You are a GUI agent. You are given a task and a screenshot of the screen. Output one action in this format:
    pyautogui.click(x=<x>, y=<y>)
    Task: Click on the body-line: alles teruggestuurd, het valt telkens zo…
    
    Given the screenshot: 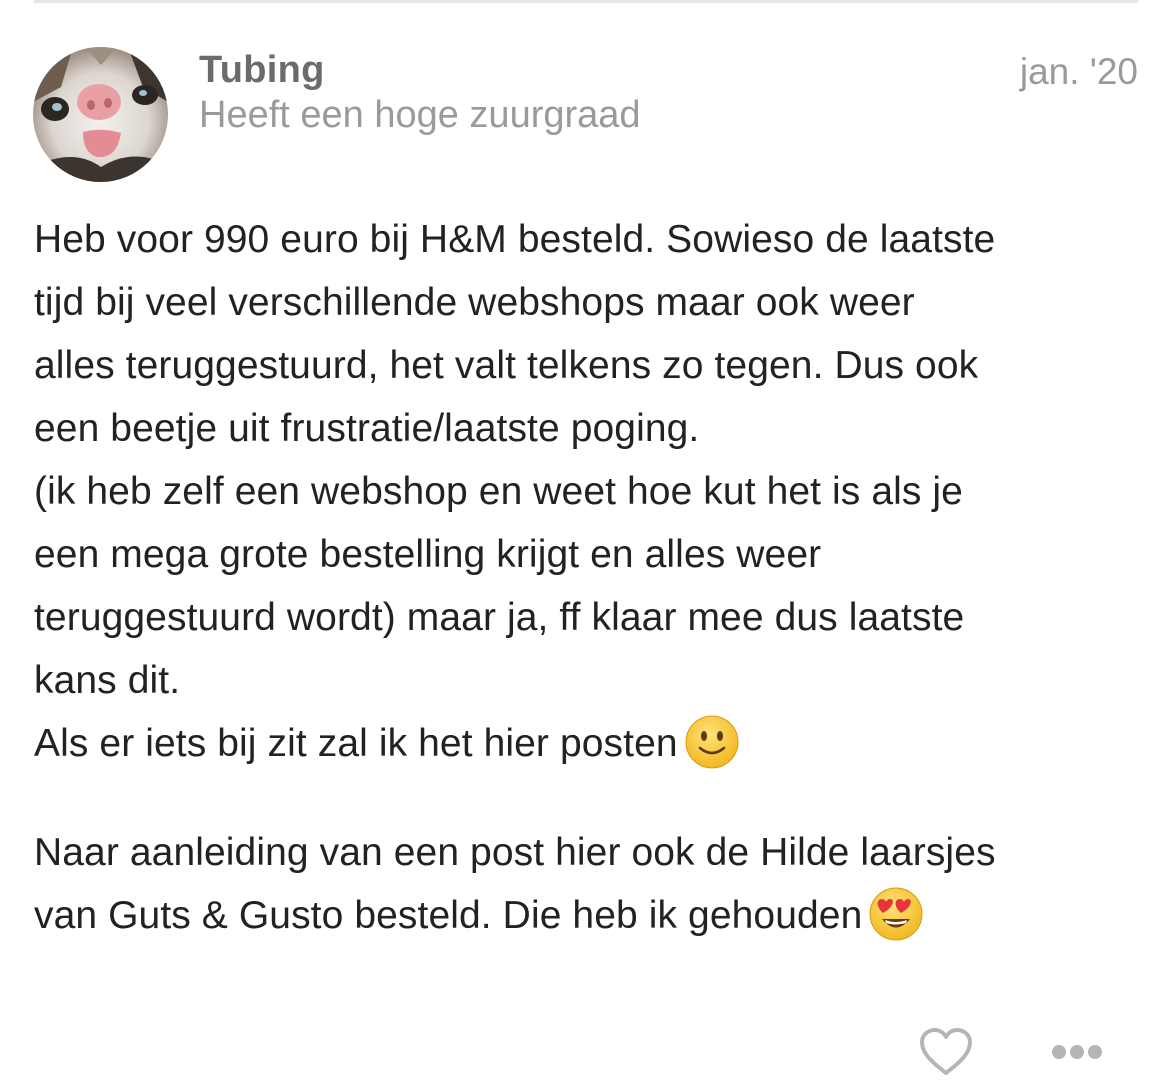 What is the action you would take?
    pyautogui.click(x=506, y=365)
    